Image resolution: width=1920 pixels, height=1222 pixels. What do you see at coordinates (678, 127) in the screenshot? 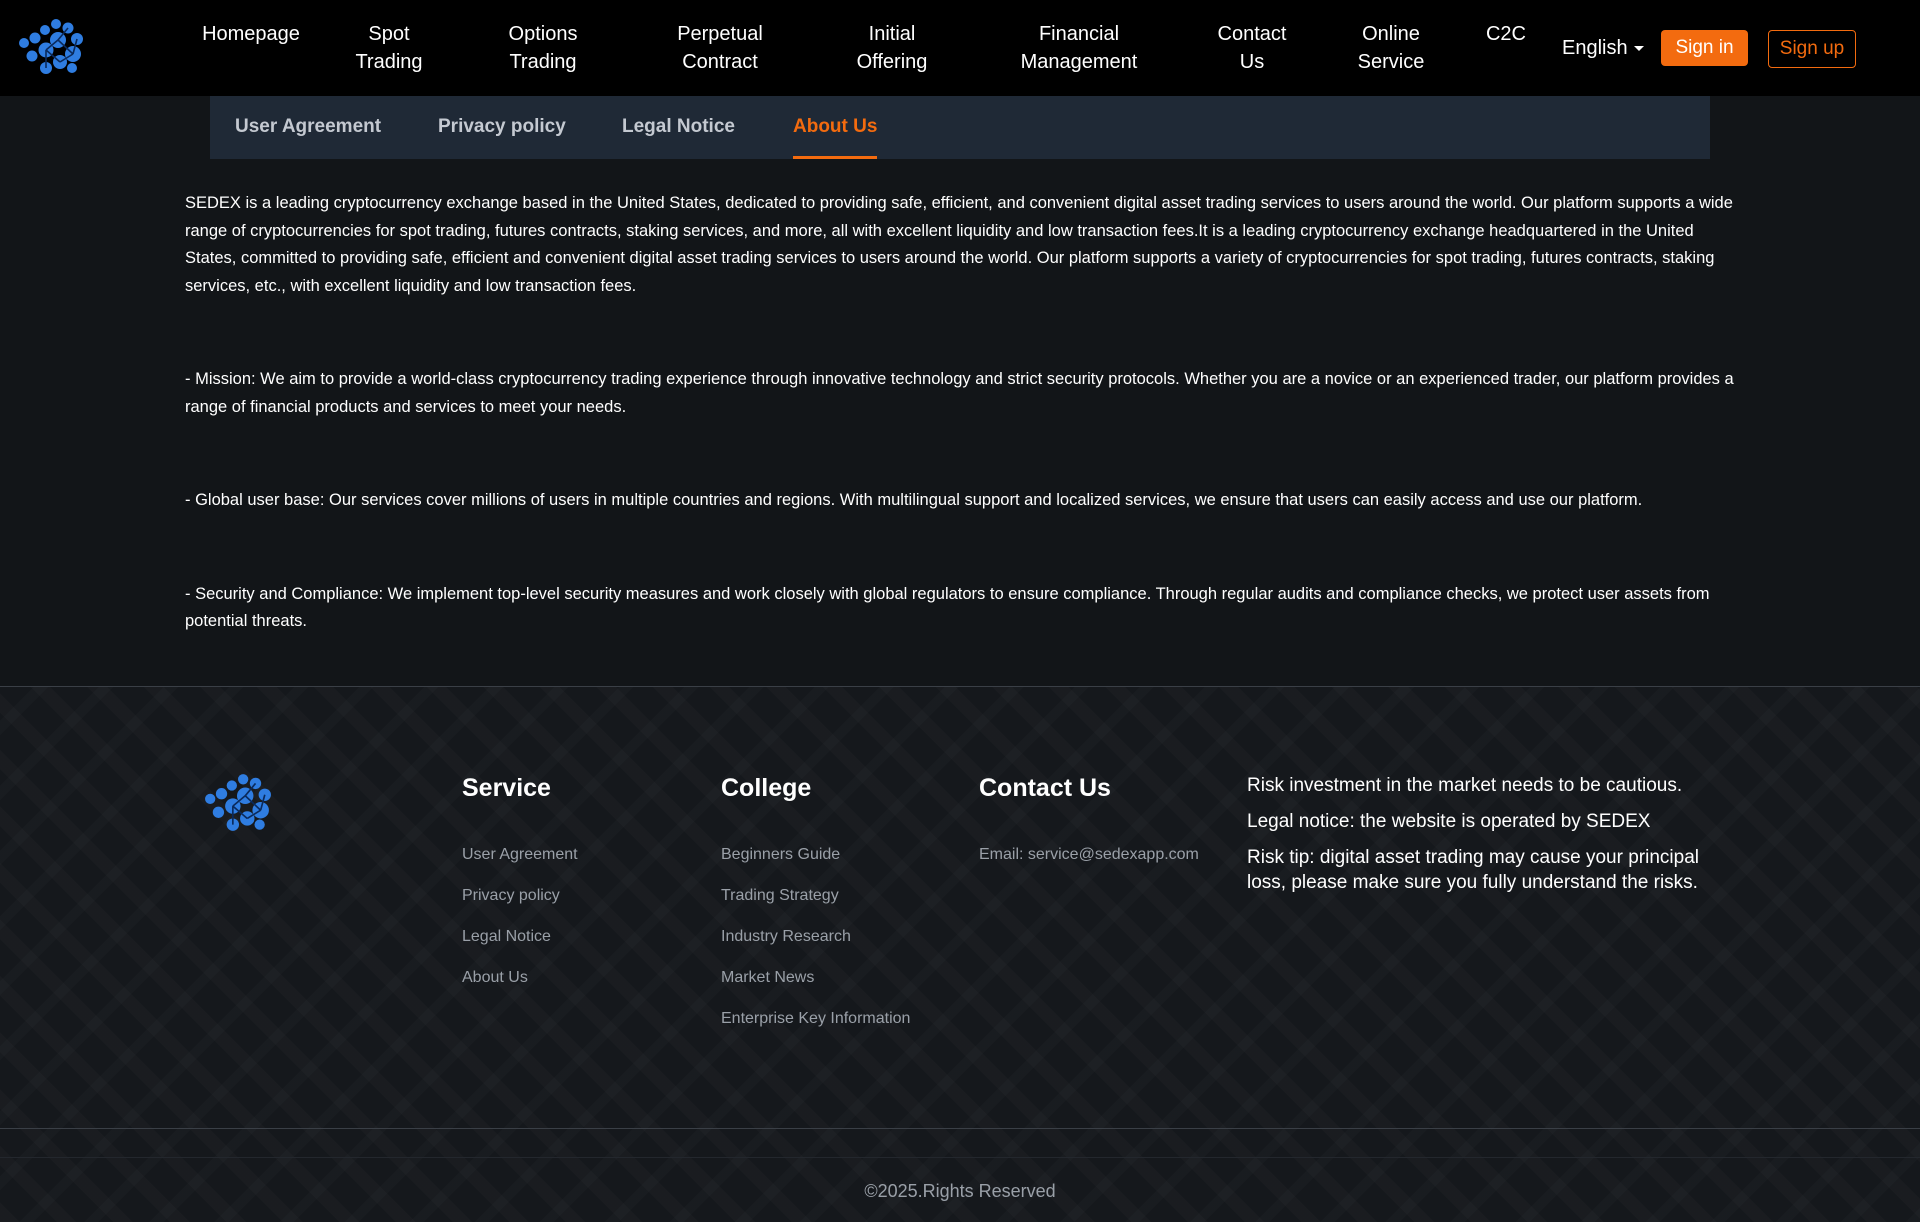
I see `tab-legal-notice: Legal Notice` at bounding box center [678, 127].